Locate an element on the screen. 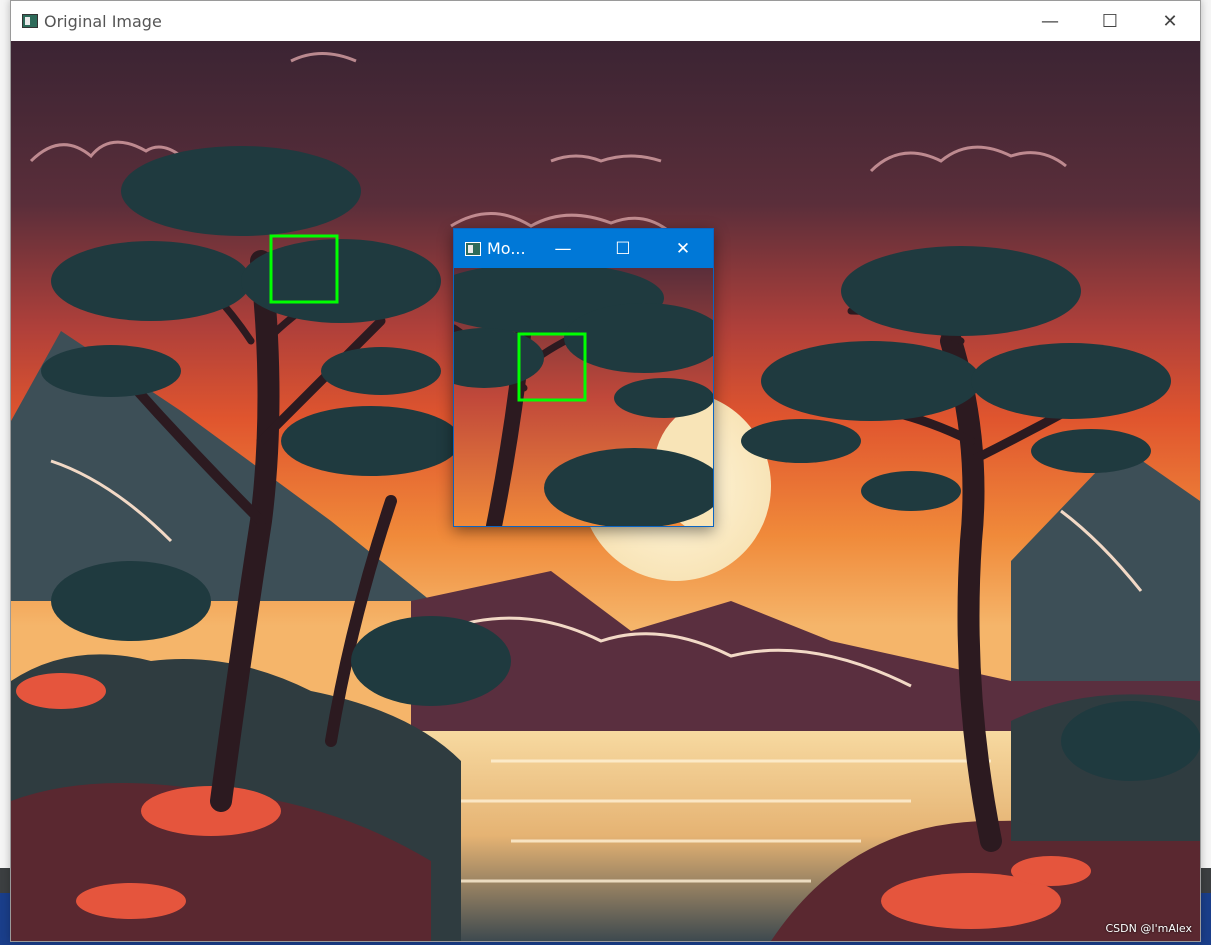  zoom-view is located at coordinates (583, 397).